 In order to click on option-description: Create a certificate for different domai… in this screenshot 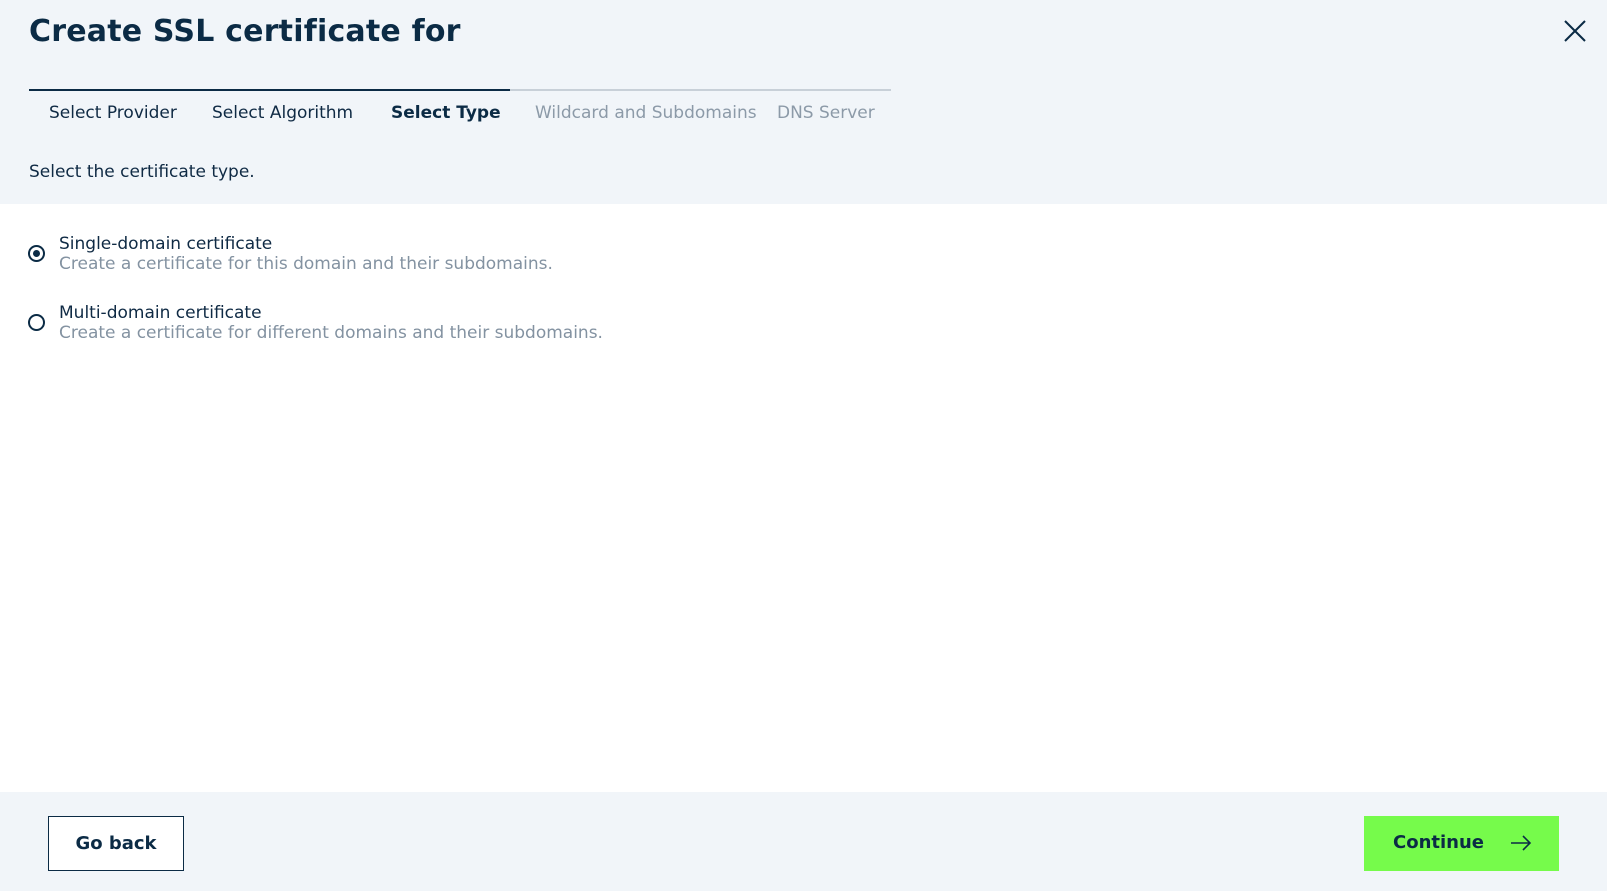, I will do `click(331, 333)`.